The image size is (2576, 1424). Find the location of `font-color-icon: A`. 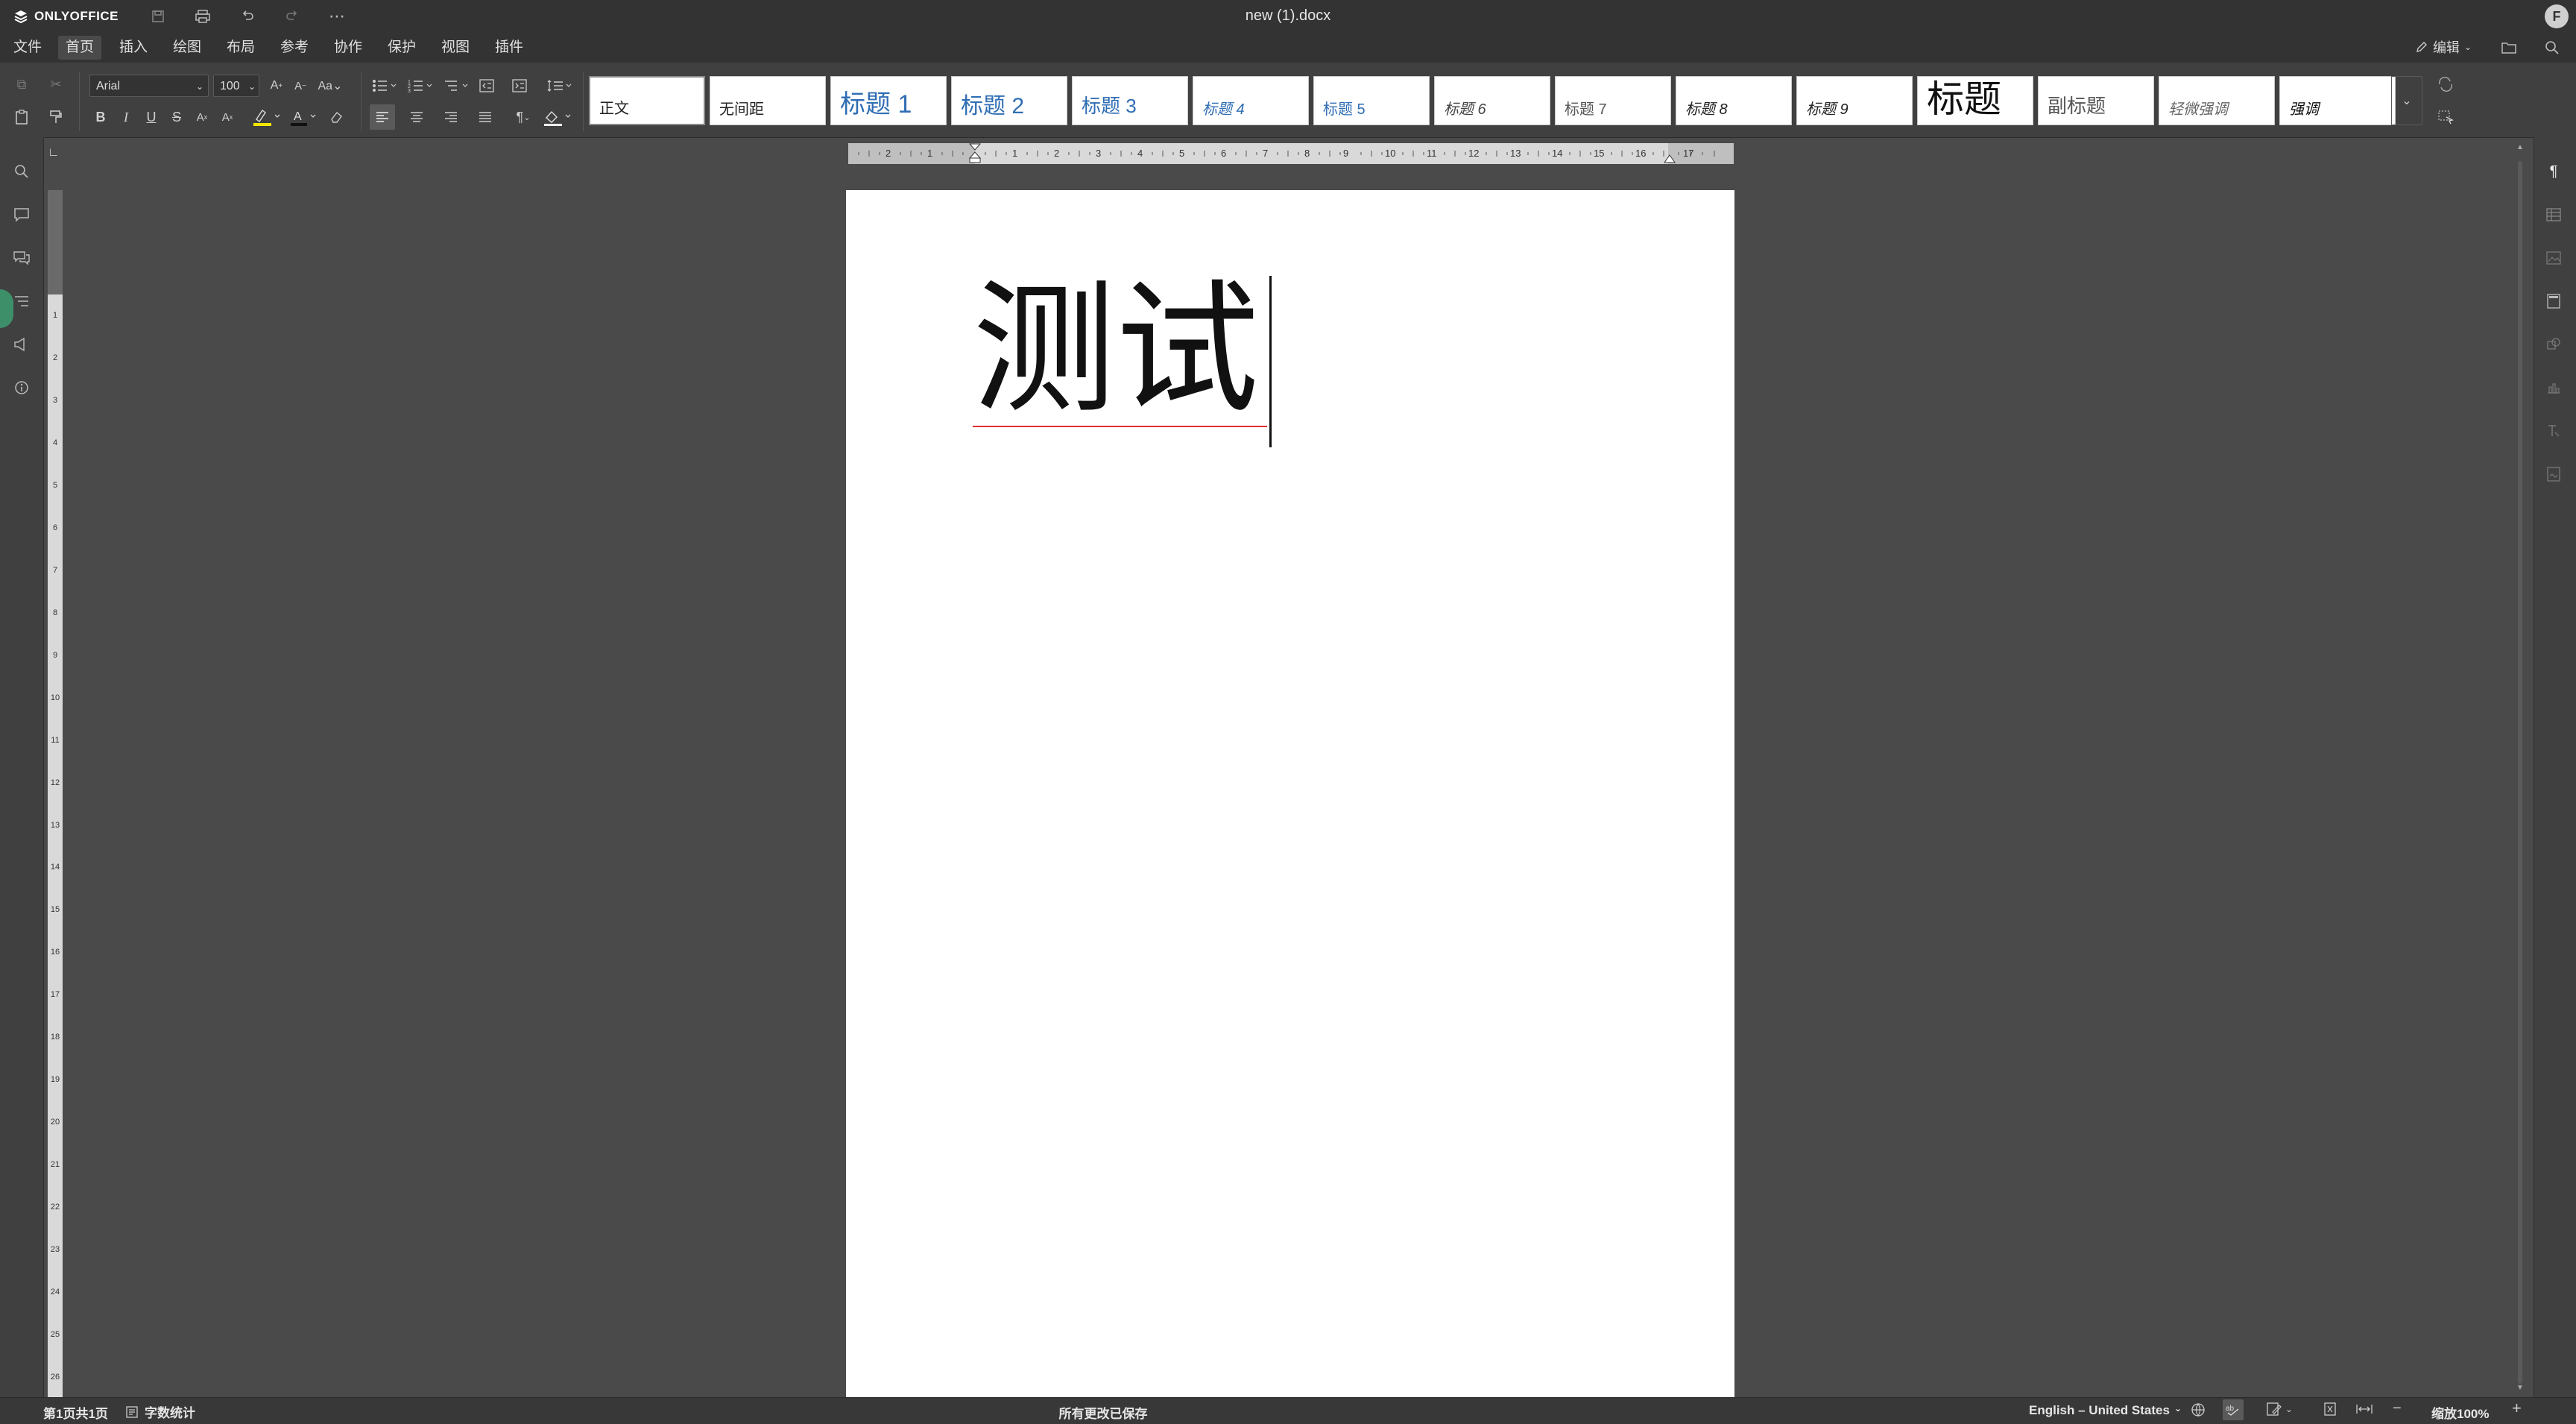

font-color-icon: A is located at coordinates (304, 117).